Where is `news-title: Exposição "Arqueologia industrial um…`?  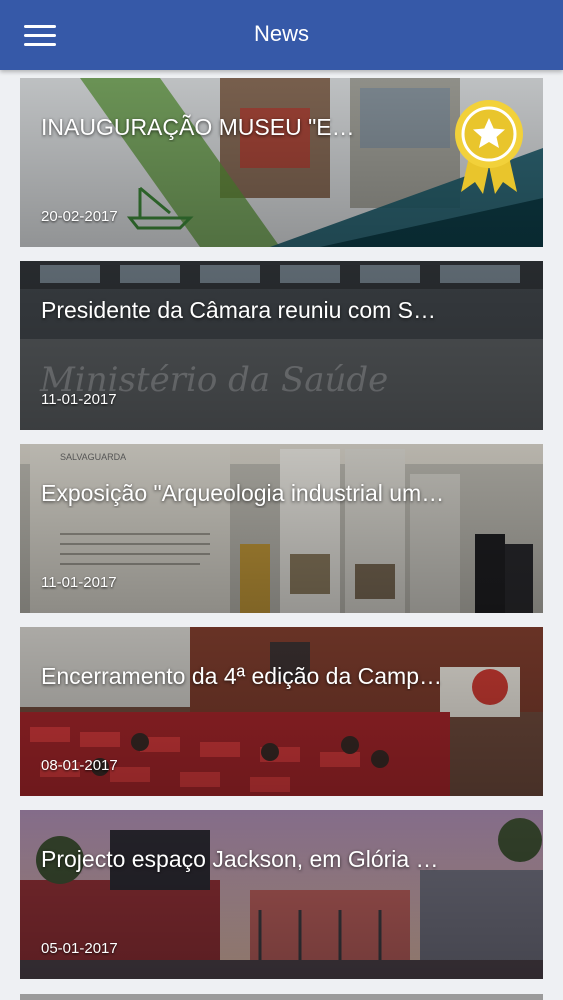
news-title: Exposição "Arqueologia industrial um… is located at coordinates (243, 493).